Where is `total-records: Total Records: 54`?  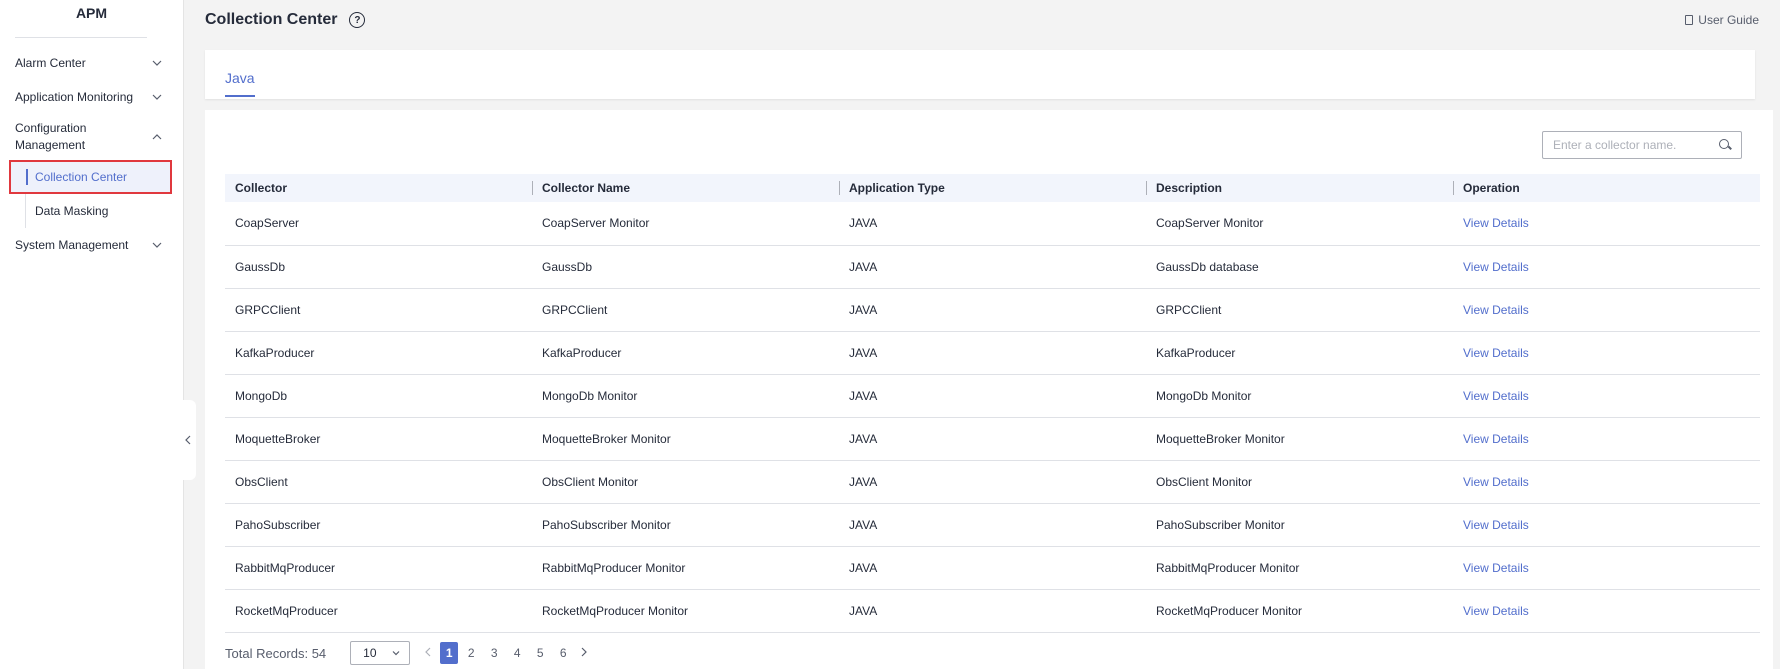
total-records: Total Records: 54 is located at coordinates (276, 653).